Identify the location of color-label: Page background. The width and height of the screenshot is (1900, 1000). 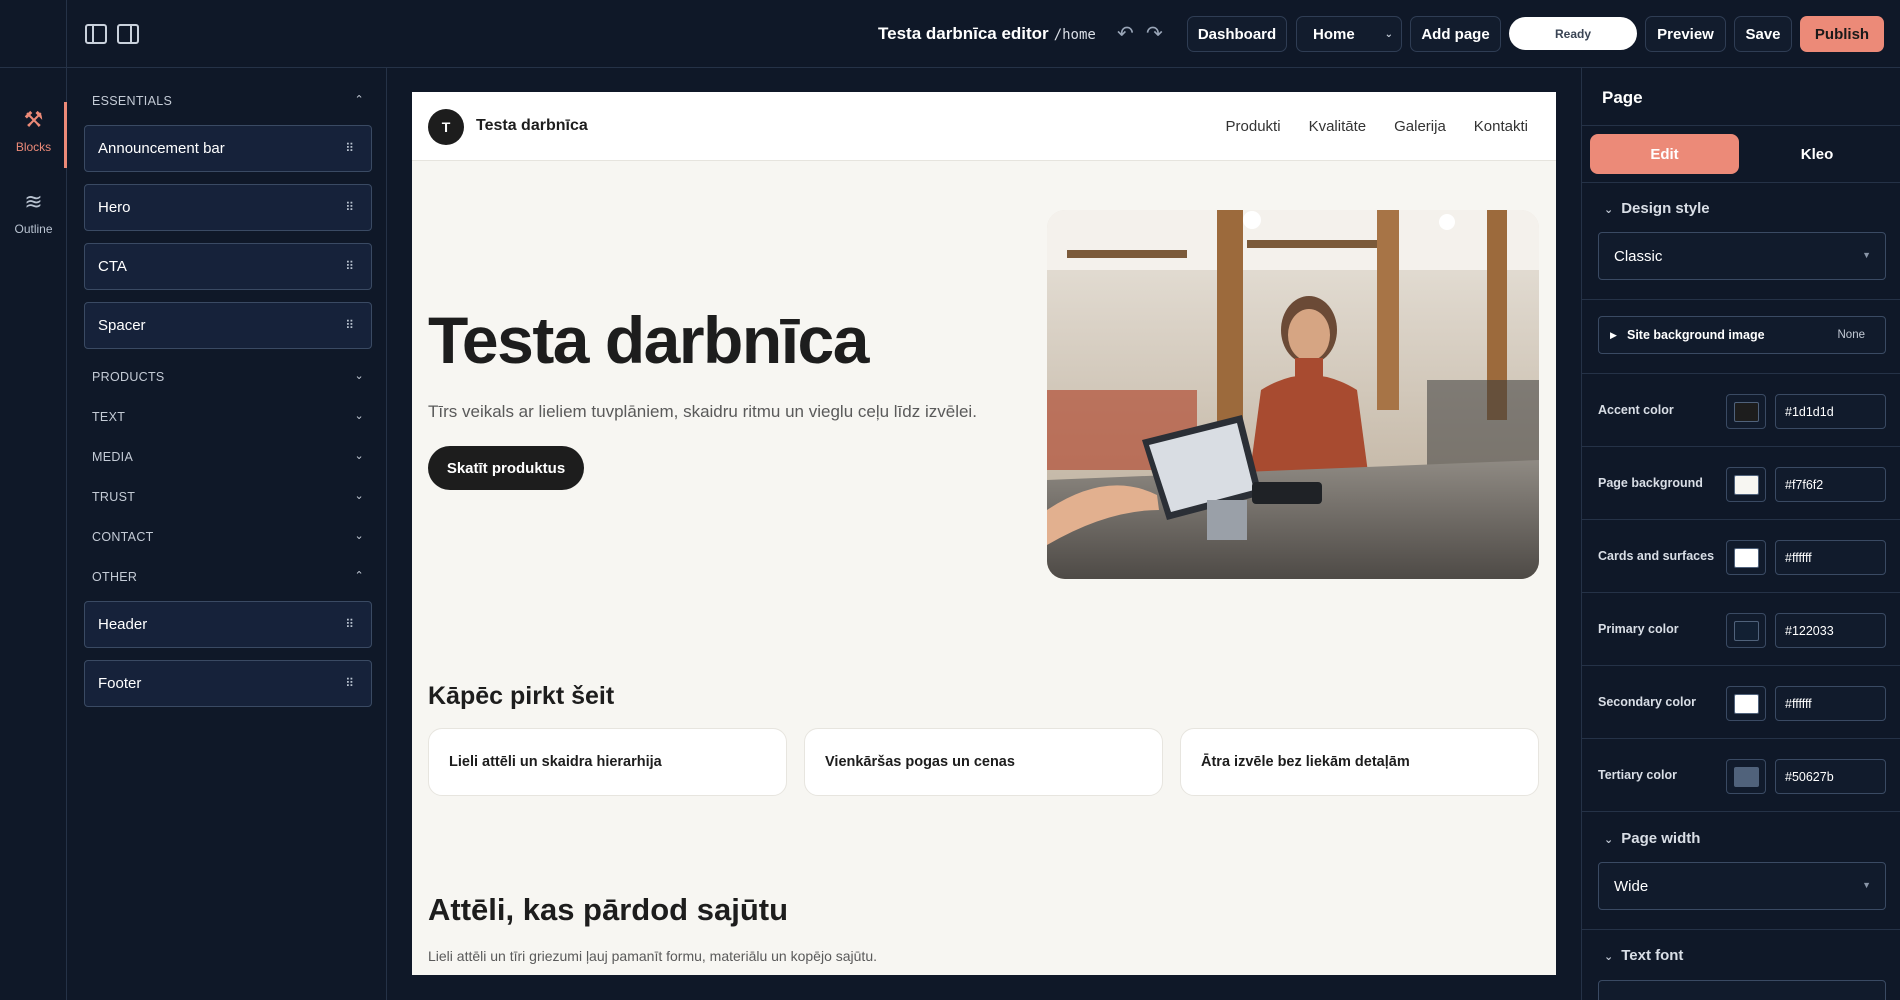
(1650, 483).